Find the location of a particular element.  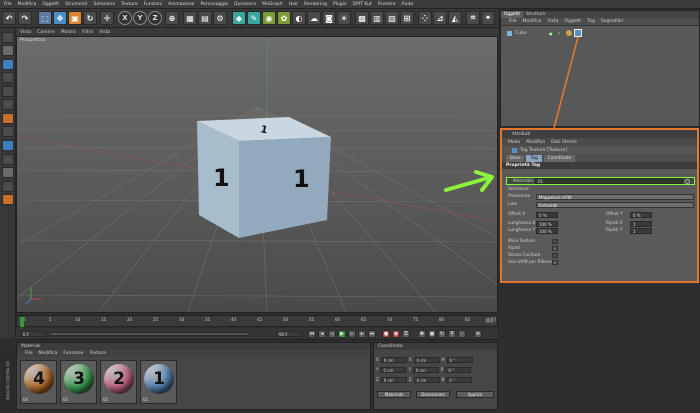

prev-frame-icon: ◃ is located at coordinates (332, 334).